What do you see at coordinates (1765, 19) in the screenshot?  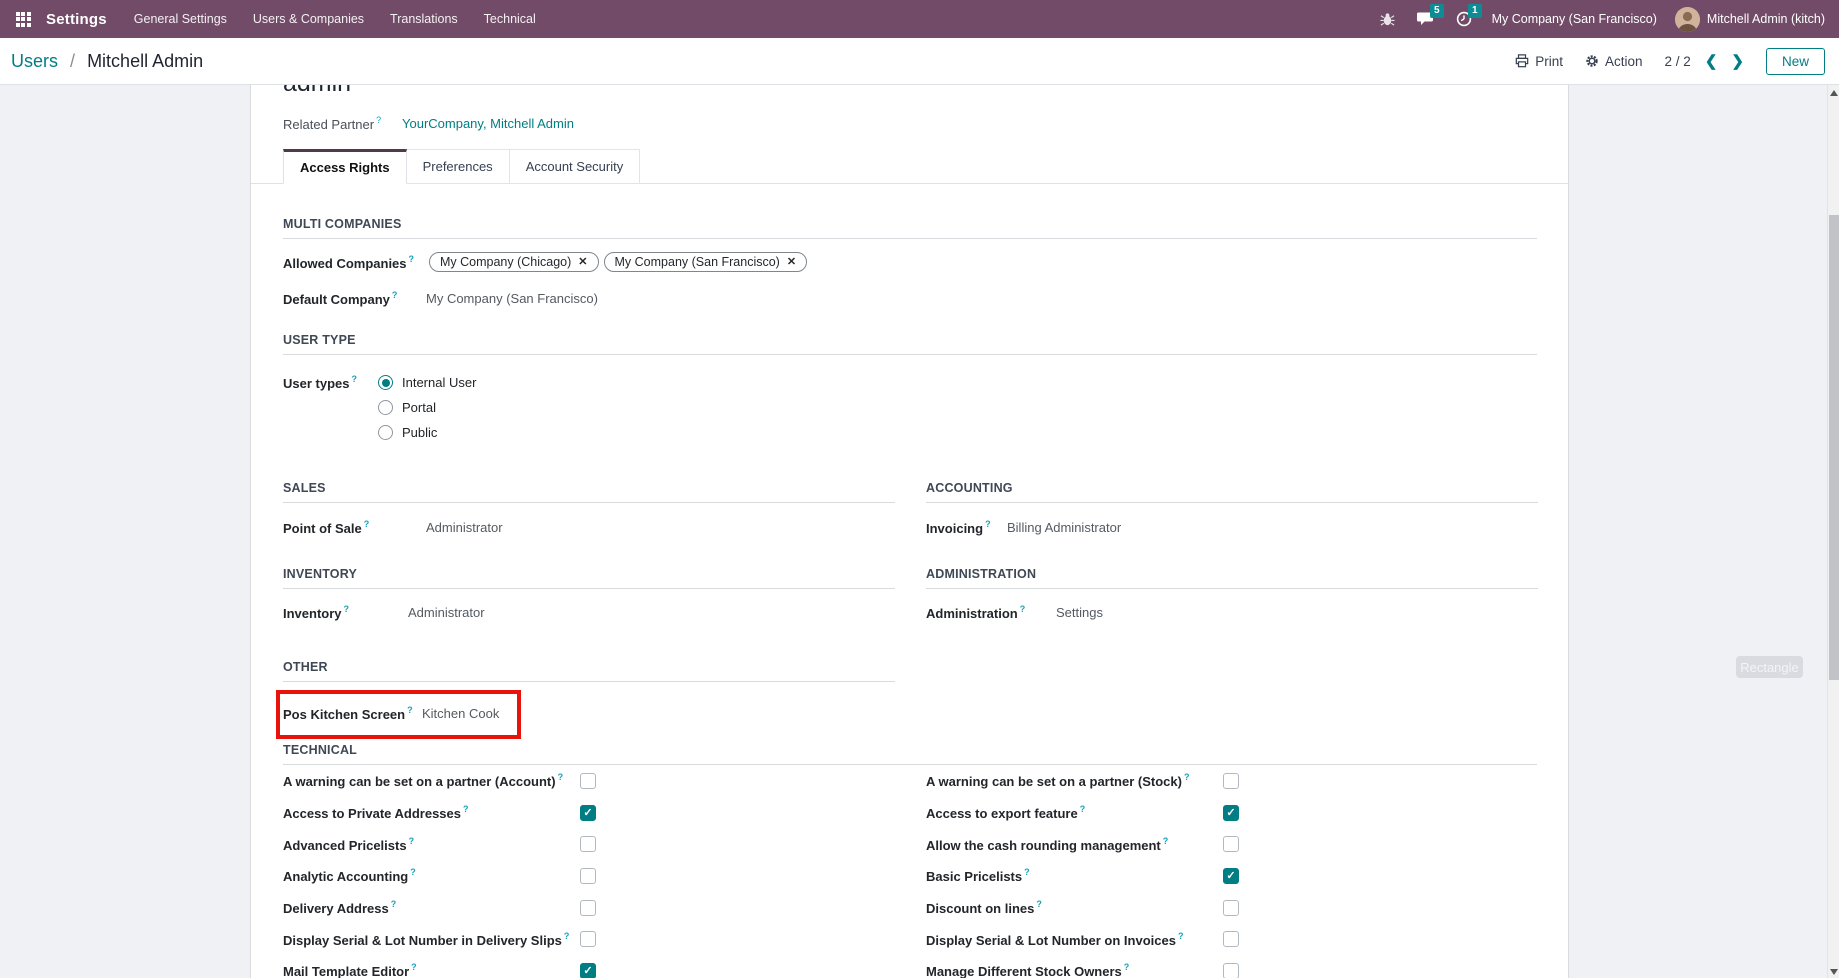 I see `user-name: Mitchell Admin (kitch)` at bounding box center [1765, 19].